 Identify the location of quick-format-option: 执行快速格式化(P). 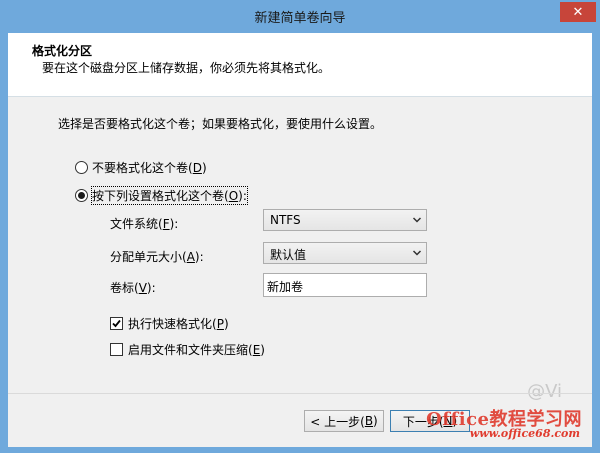
(169, 323).